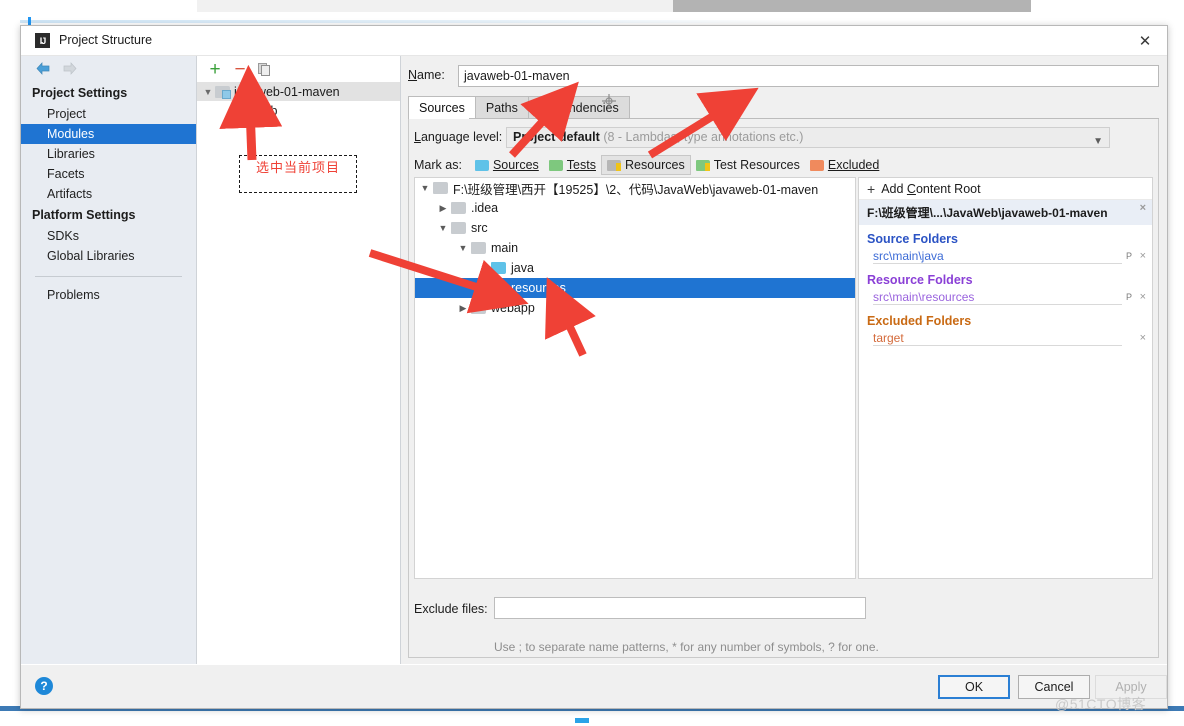 The image size is (1184, 726). I want to click on folder-excluded-icon, so click(816, 165).